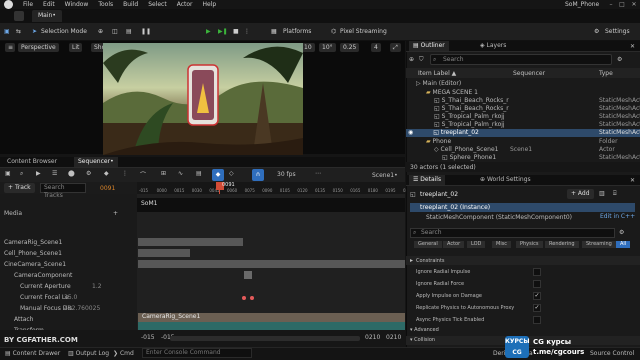 The width and height of the screenshot is (640, 360). Describe the element at coordinates (19, 188) in the screenshot. I see `add-track-button: + Track` at that location.